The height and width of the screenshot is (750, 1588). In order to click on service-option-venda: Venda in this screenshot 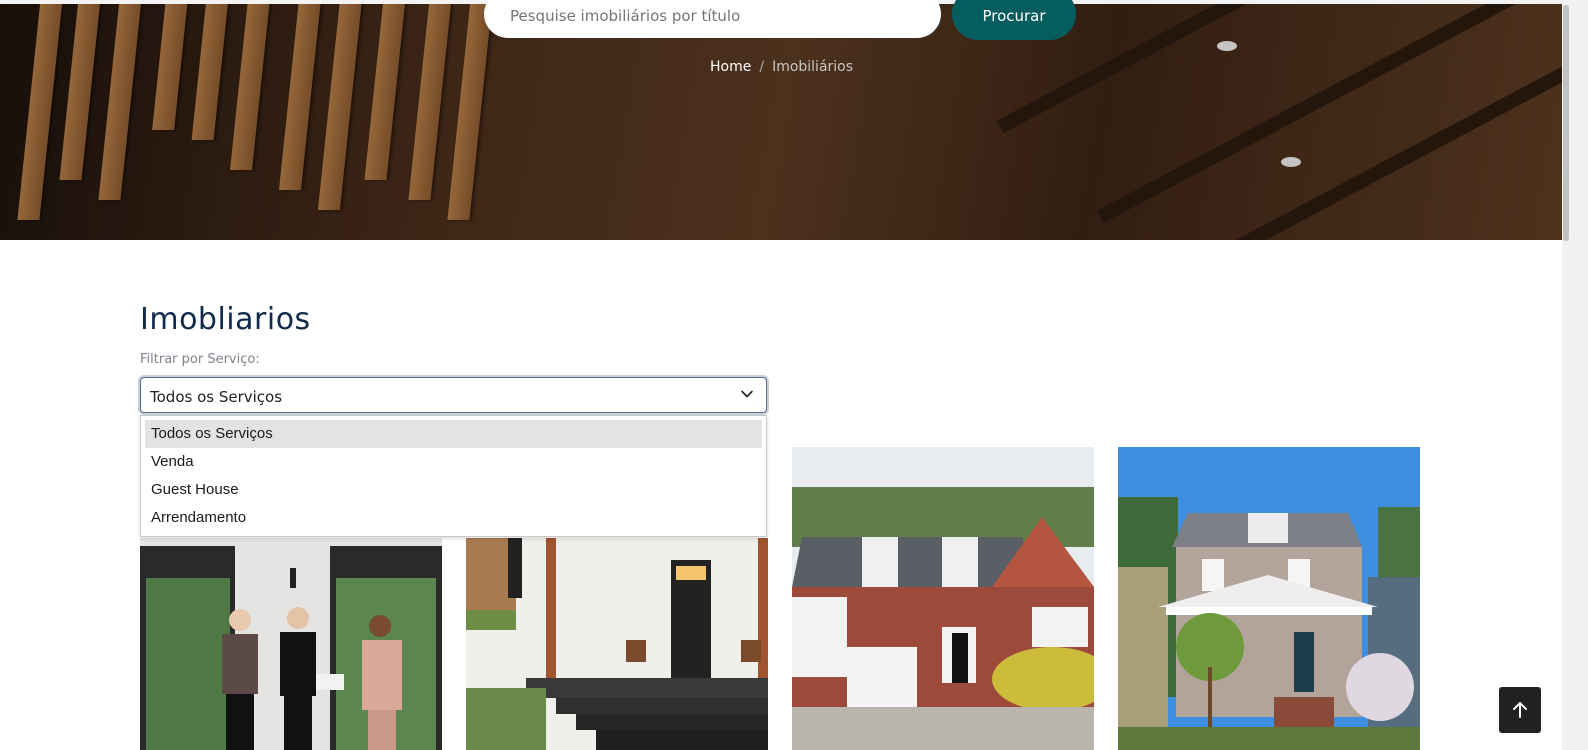, I will do `click(453, 462)`.